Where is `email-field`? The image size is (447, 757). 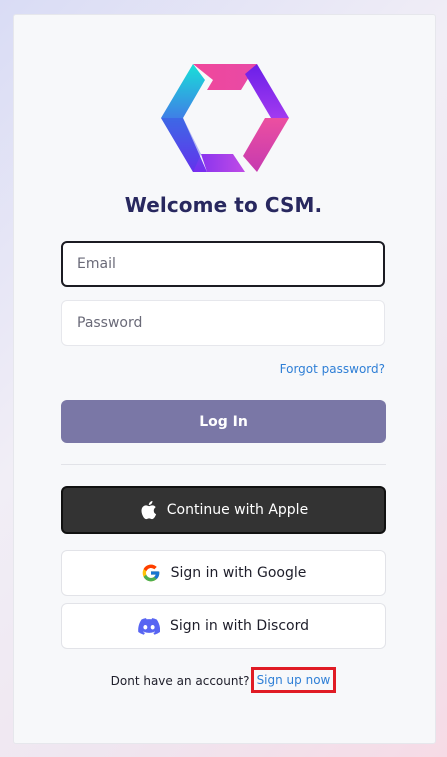
email-field is located at coordinates (223, 264).